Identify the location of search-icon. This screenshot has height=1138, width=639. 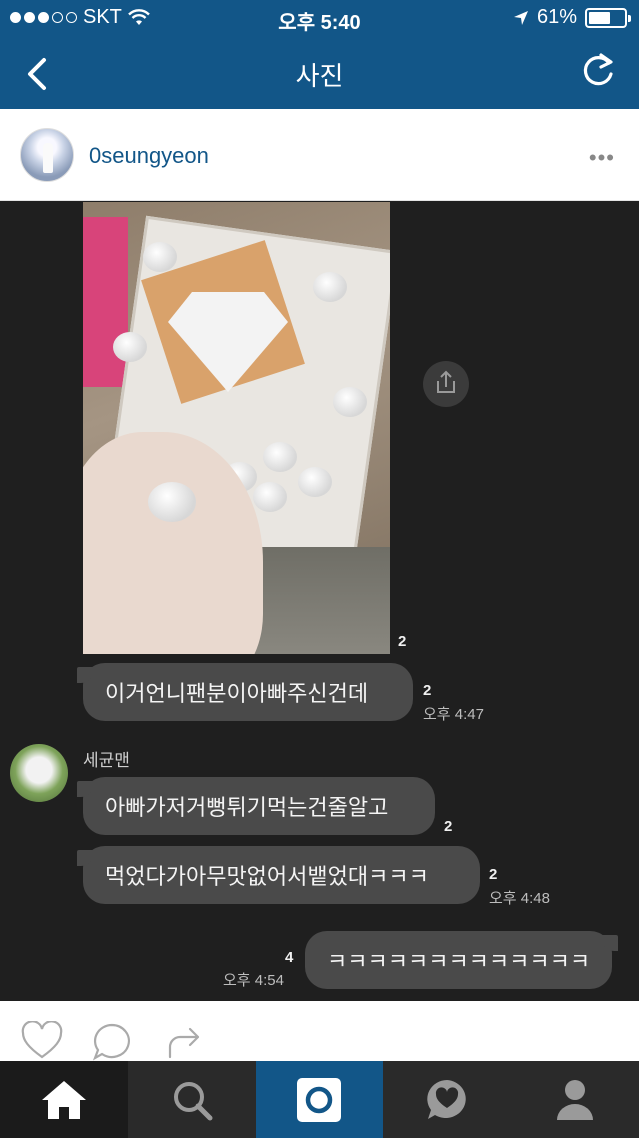
(193, 1100).